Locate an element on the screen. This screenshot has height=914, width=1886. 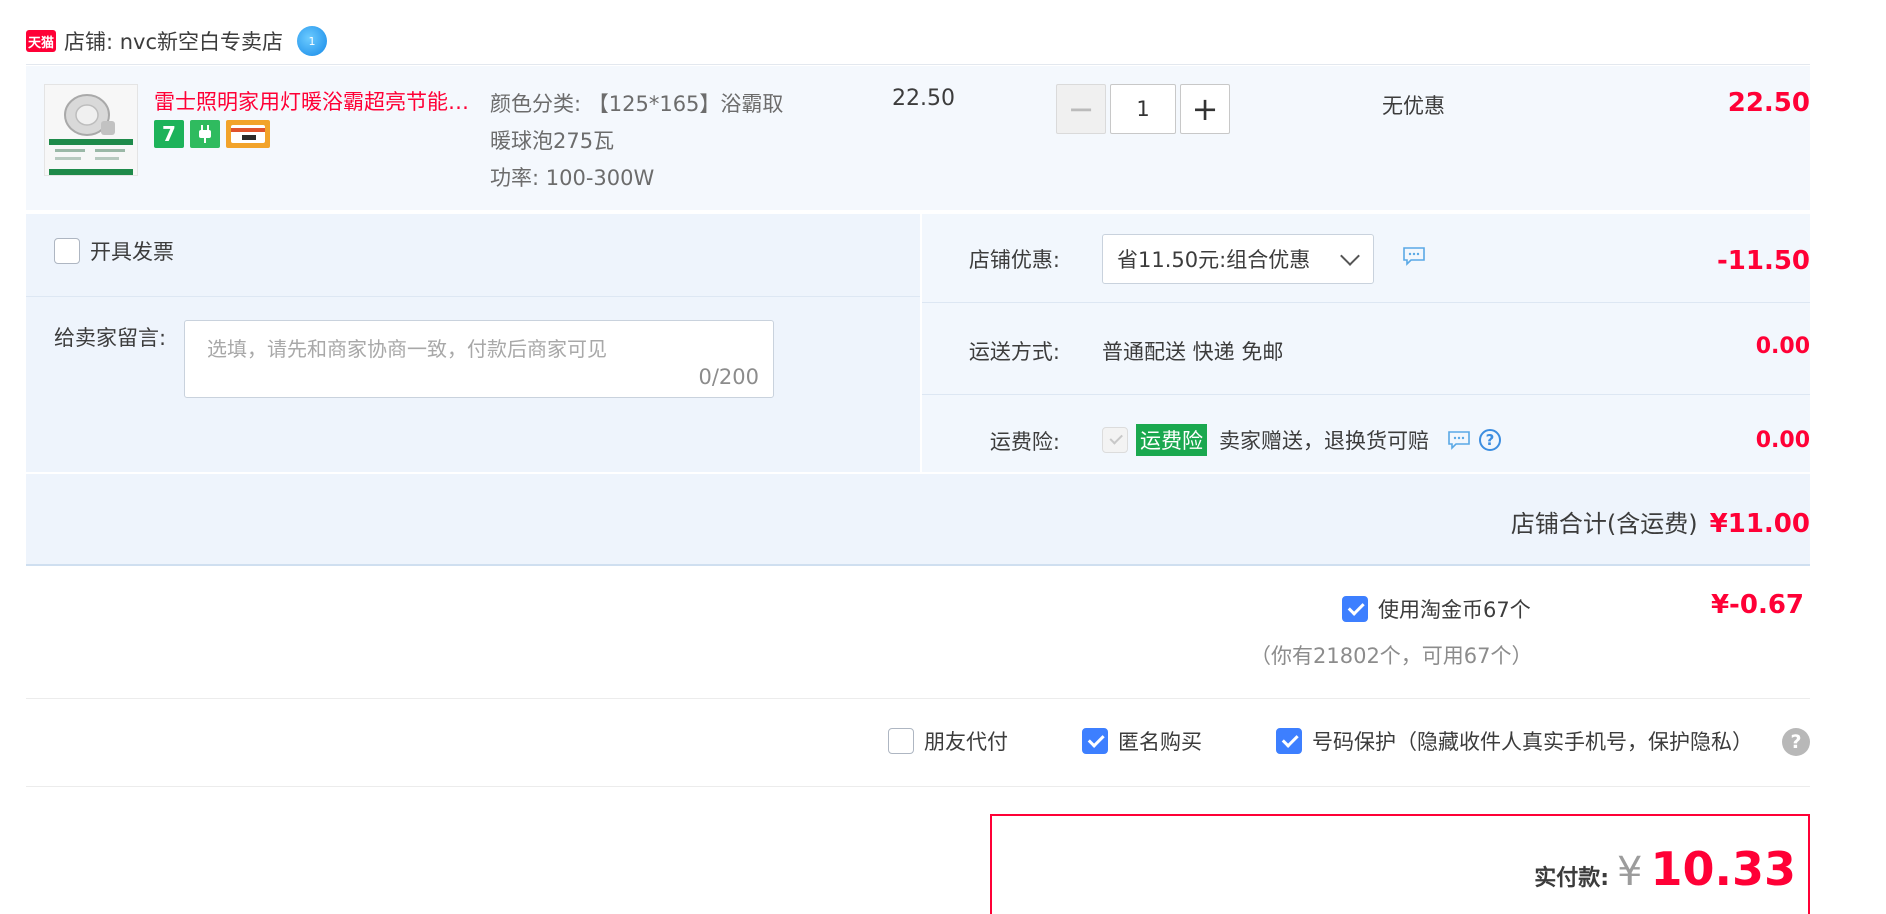
message-char-count: 0/200 is located at coordinates (728, 377).